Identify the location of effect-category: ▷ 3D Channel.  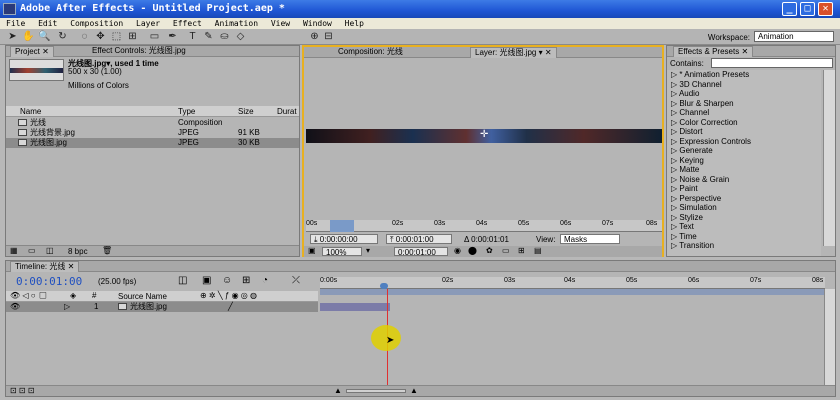
(696, 84).